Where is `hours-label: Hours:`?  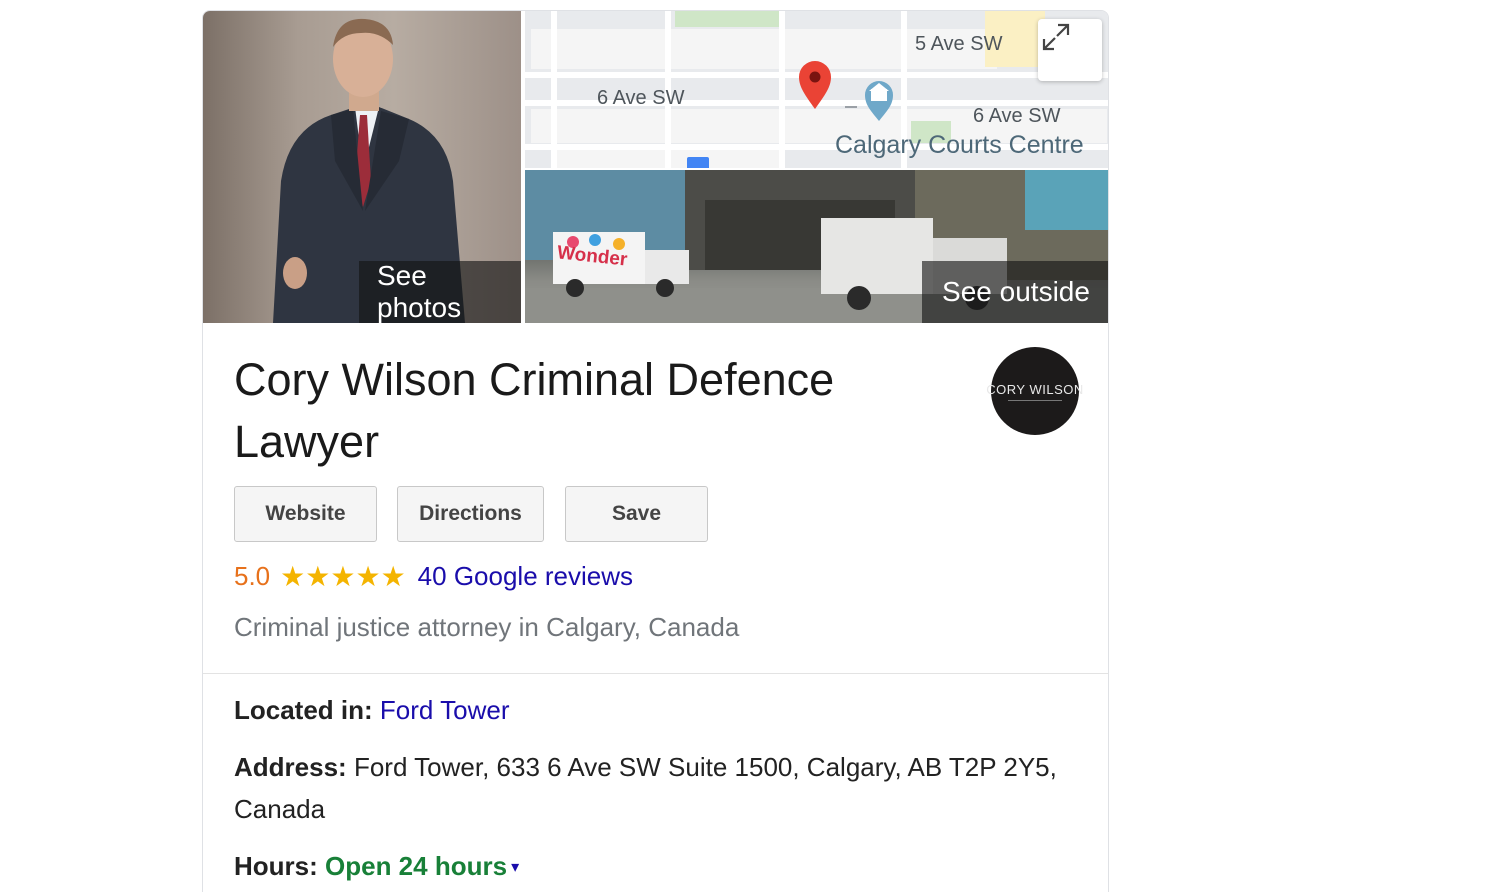 hours-label: Hours: is located at coordinates (276, 866).